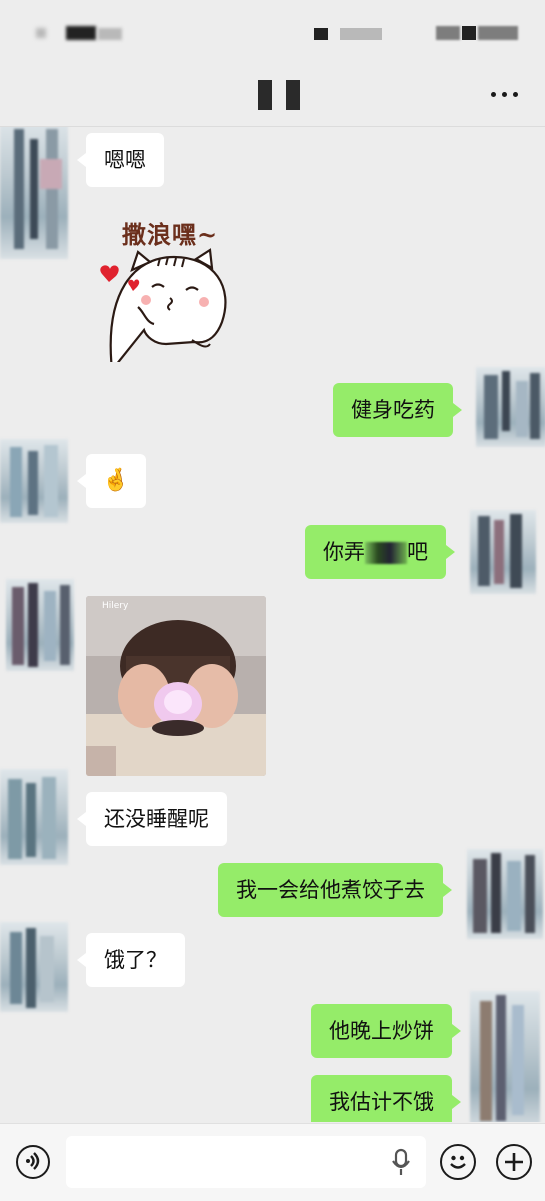  Describe the element at coordinates (170, 234) in the screenshot. I see `sticker-caption: 撒浪嘿~` at that location.